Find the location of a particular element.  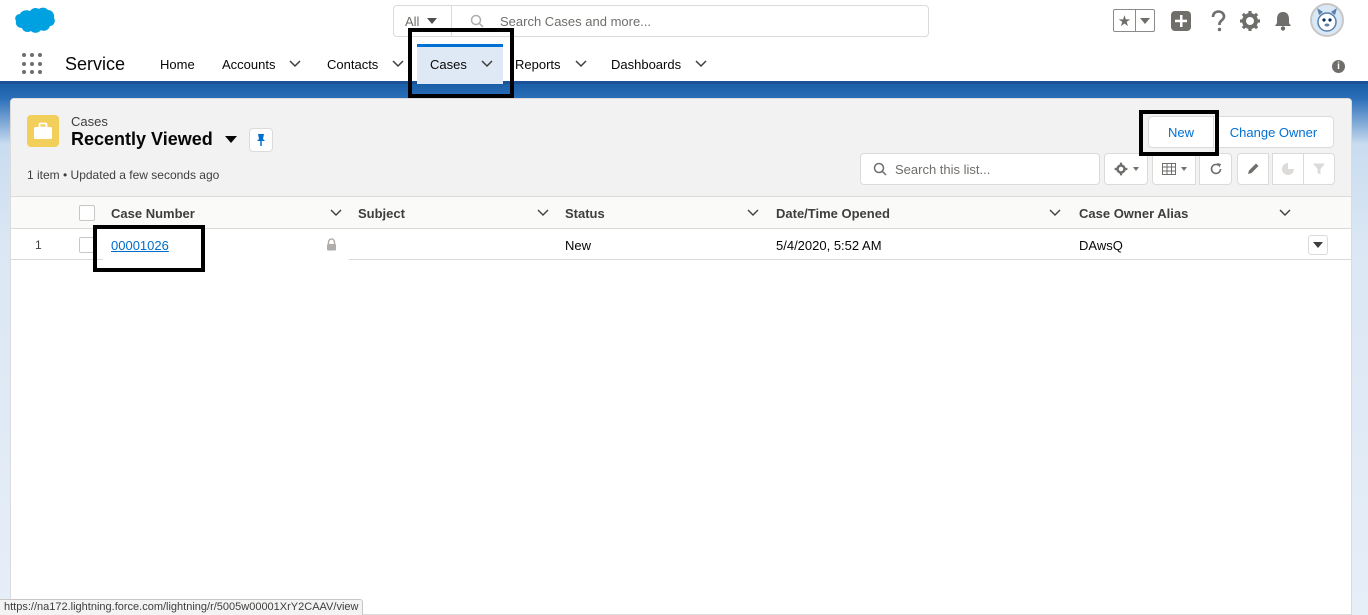

column-header-date-time-opened: Date/Time Opened is located at coordinates (833, 213).